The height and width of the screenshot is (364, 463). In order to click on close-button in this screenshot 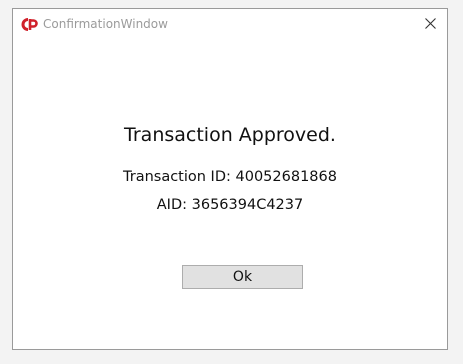, I will do `click(430, 23)`.